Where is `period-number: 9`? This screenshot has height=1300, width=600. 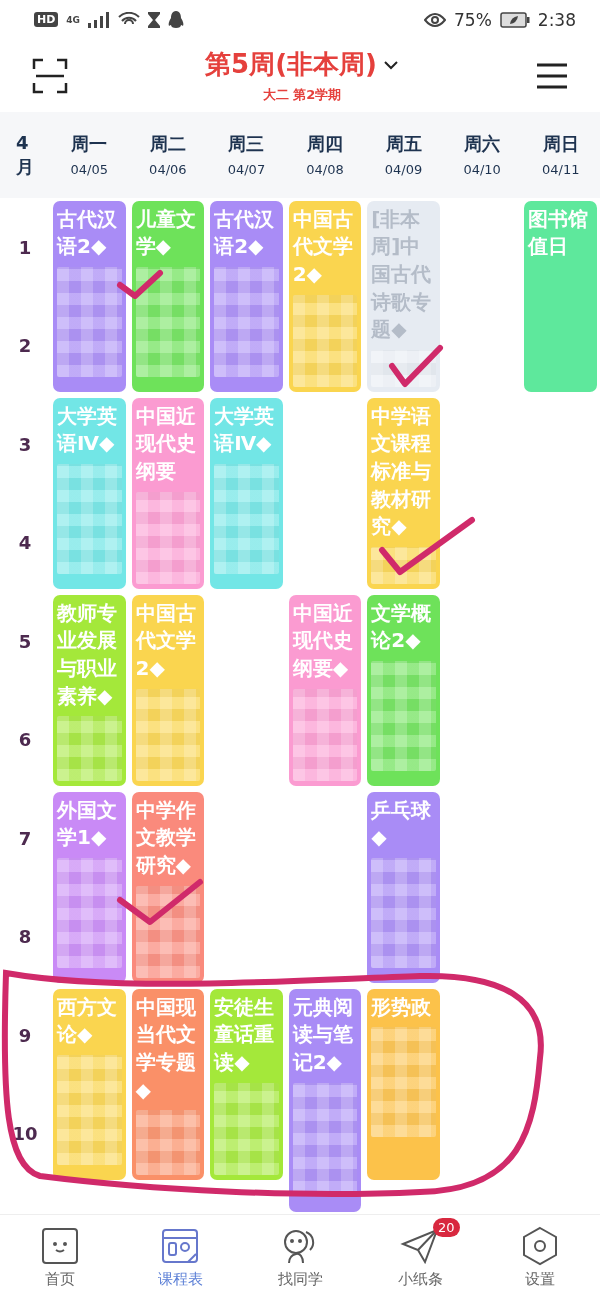 period-number: 9 is located at coordinates (25, 1035).